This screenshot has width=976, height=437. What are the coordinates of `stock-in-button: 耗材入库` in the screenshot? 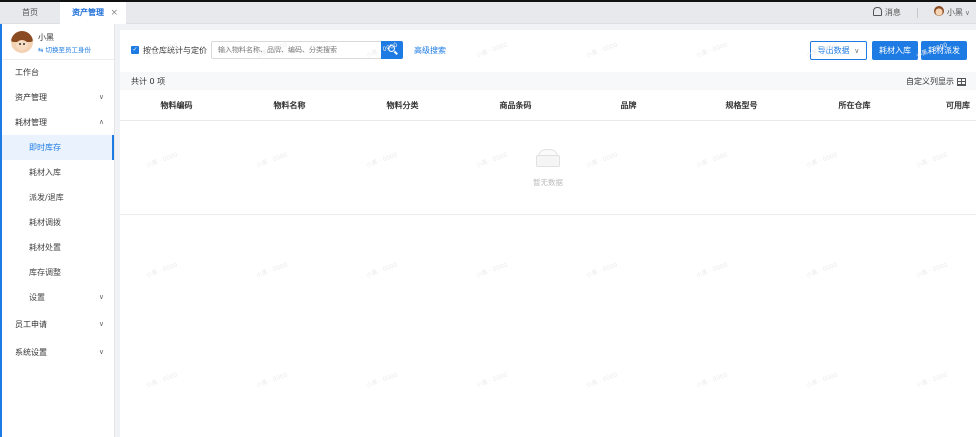 It's located at (895, 50).